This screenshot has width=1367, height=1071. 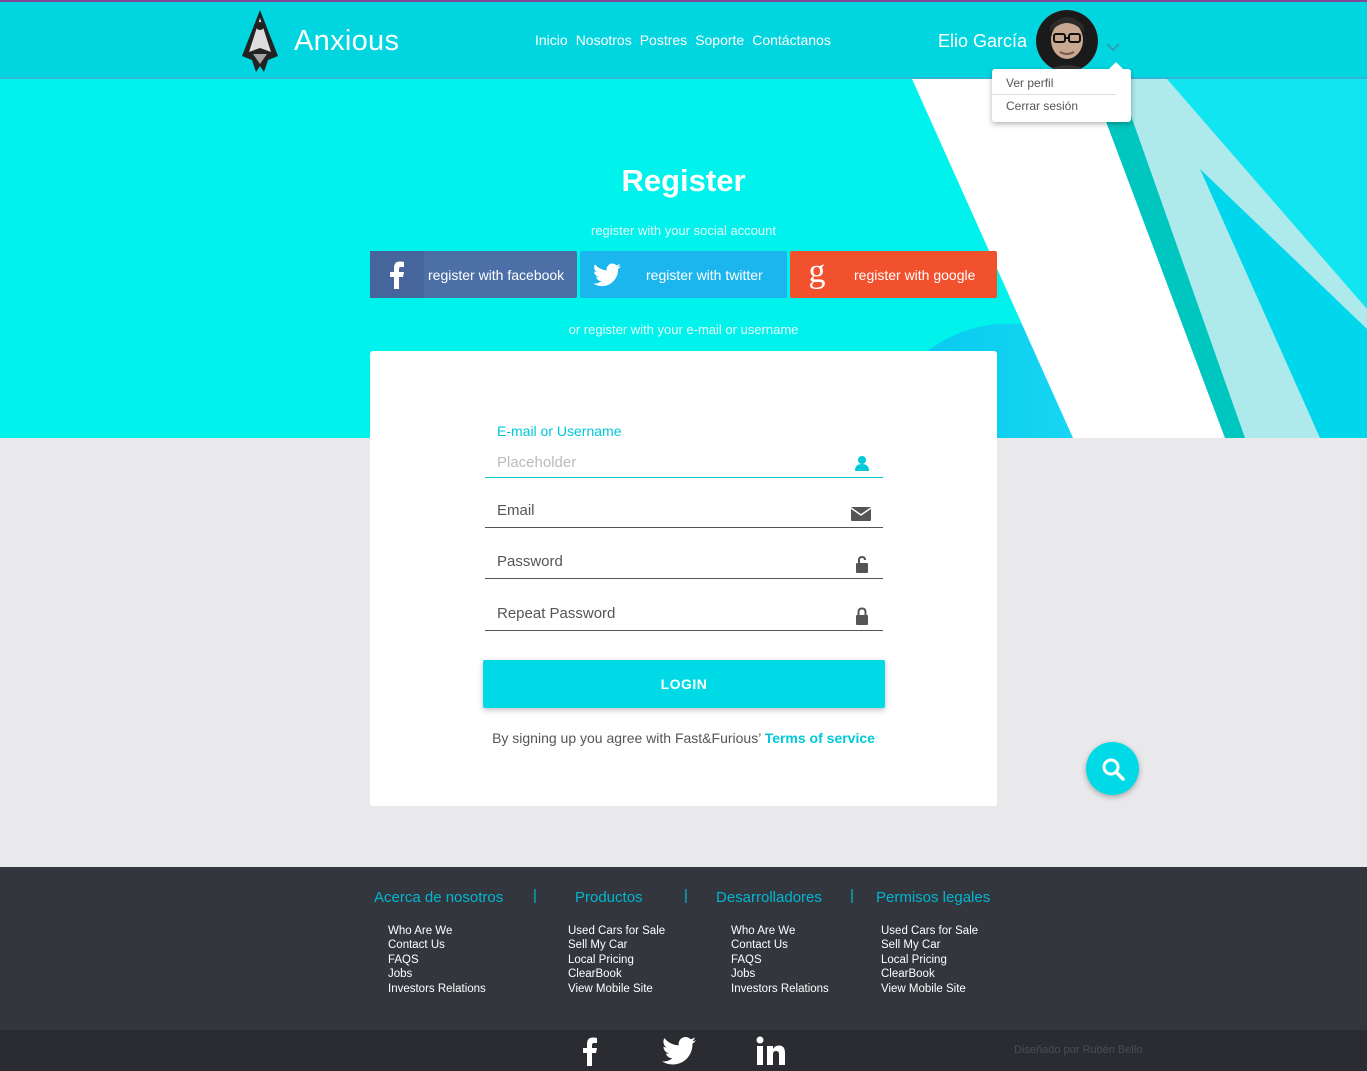 What do you see at coordinates (684, 513) in the screenshot?
I see `email-field: Email` at bounding box center [684, 513].